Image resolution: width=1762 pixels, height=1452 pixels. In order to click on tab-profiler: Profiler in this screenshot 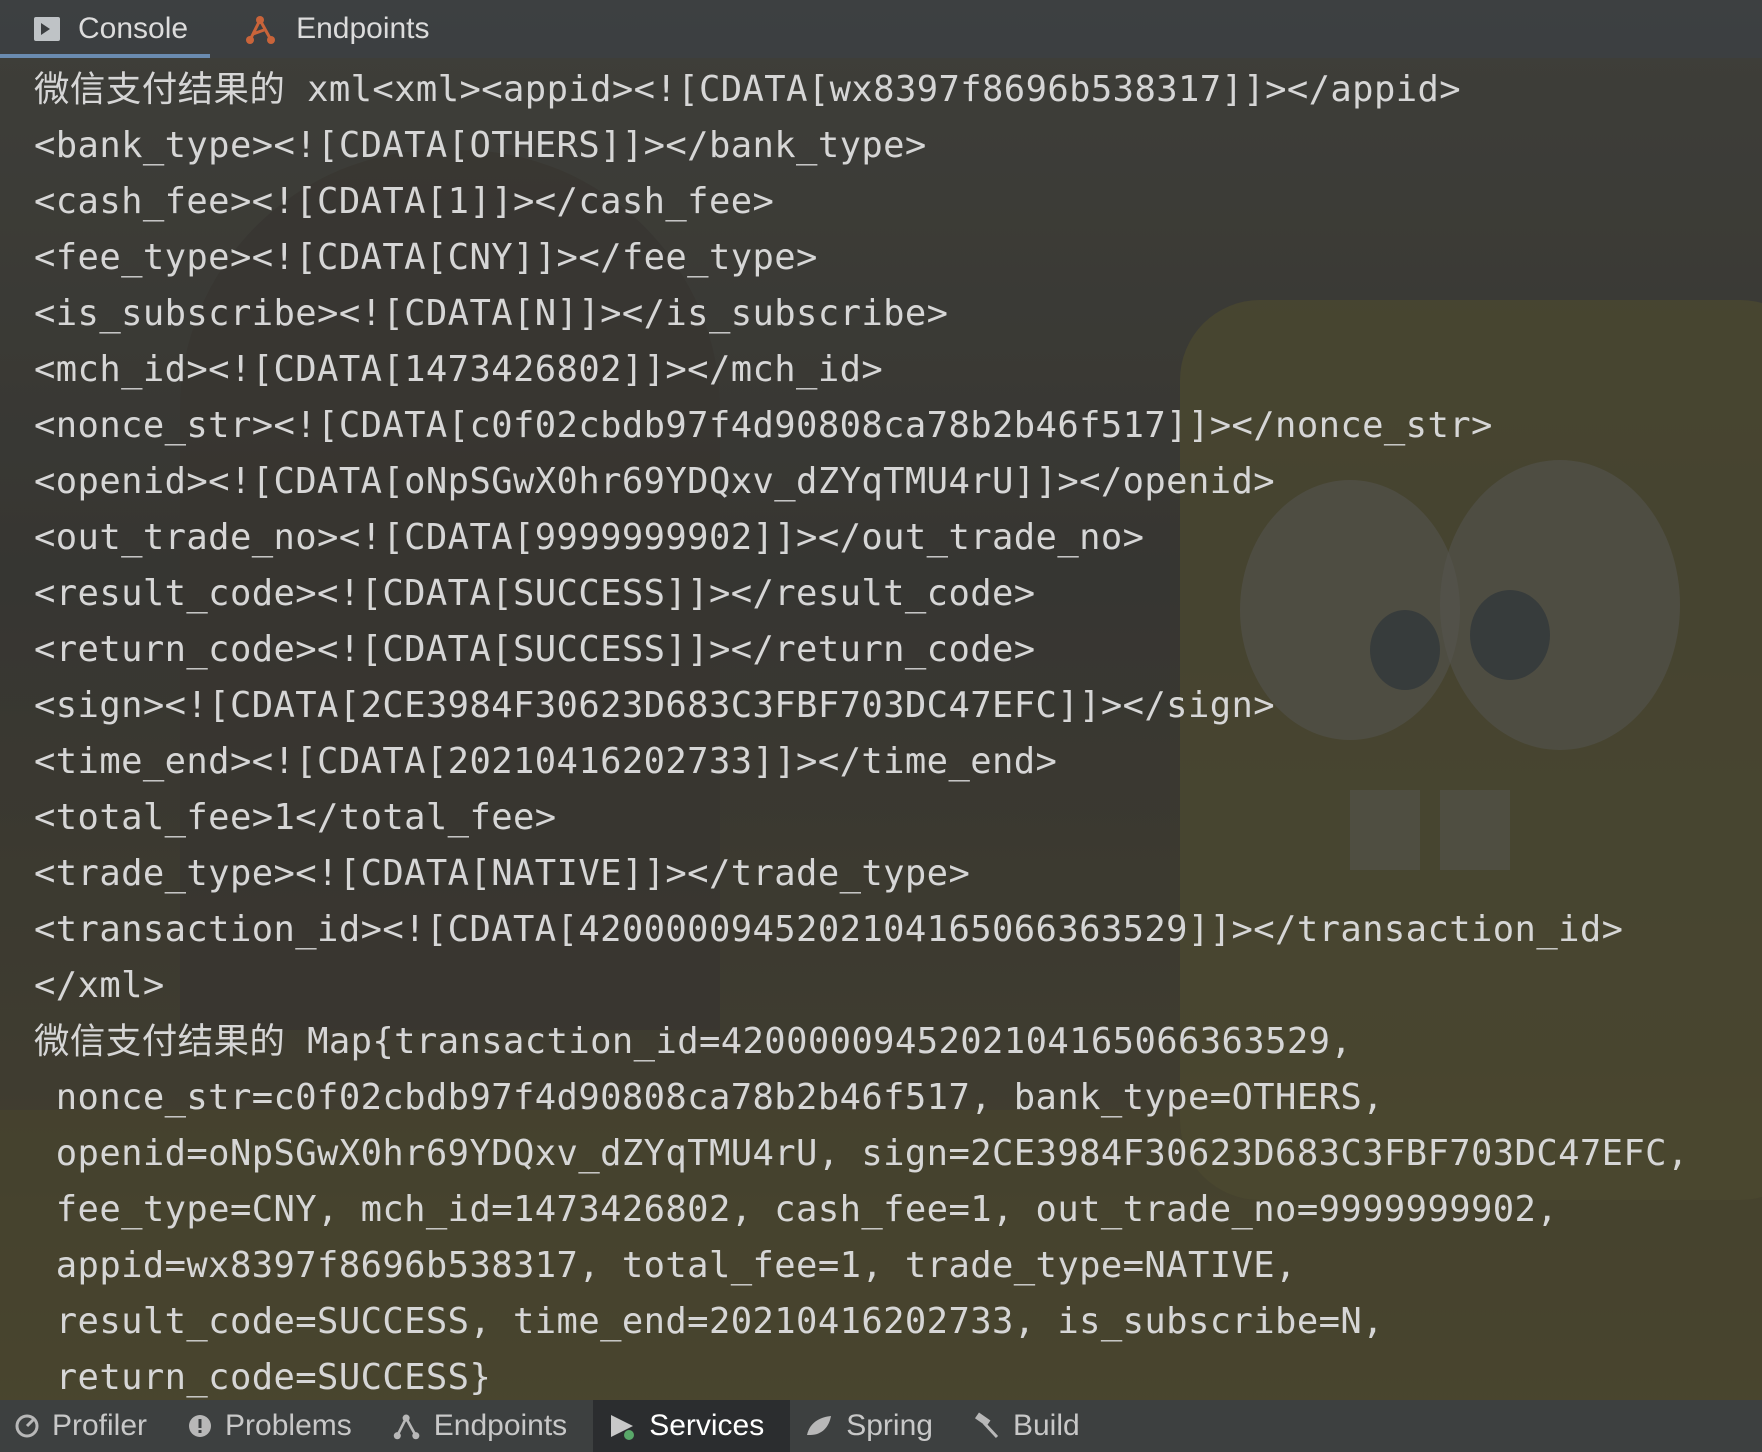, I will do `click(86, 1426)`.